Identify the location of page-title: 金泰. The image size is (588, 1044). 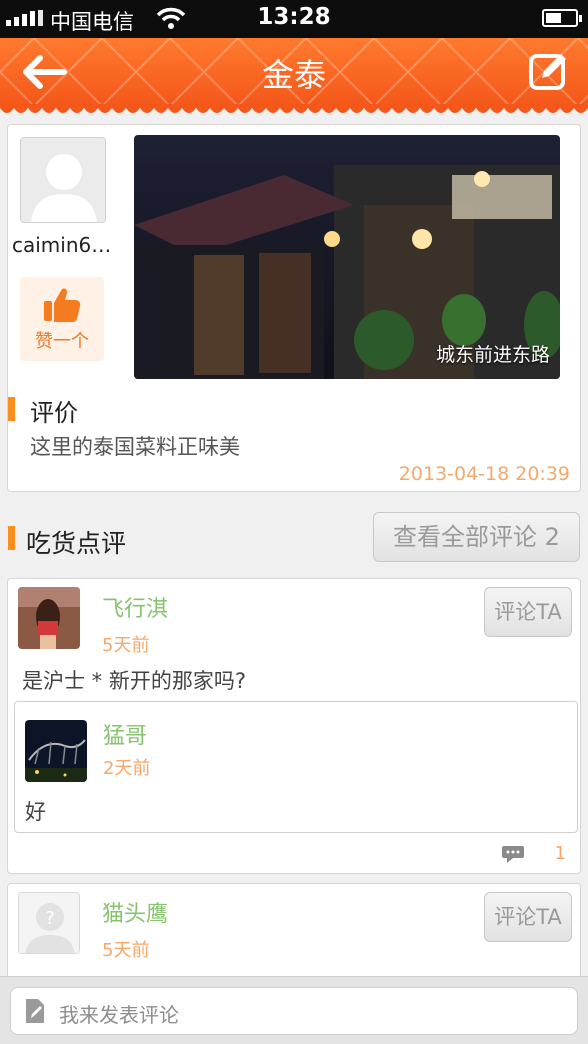
(293, 75).